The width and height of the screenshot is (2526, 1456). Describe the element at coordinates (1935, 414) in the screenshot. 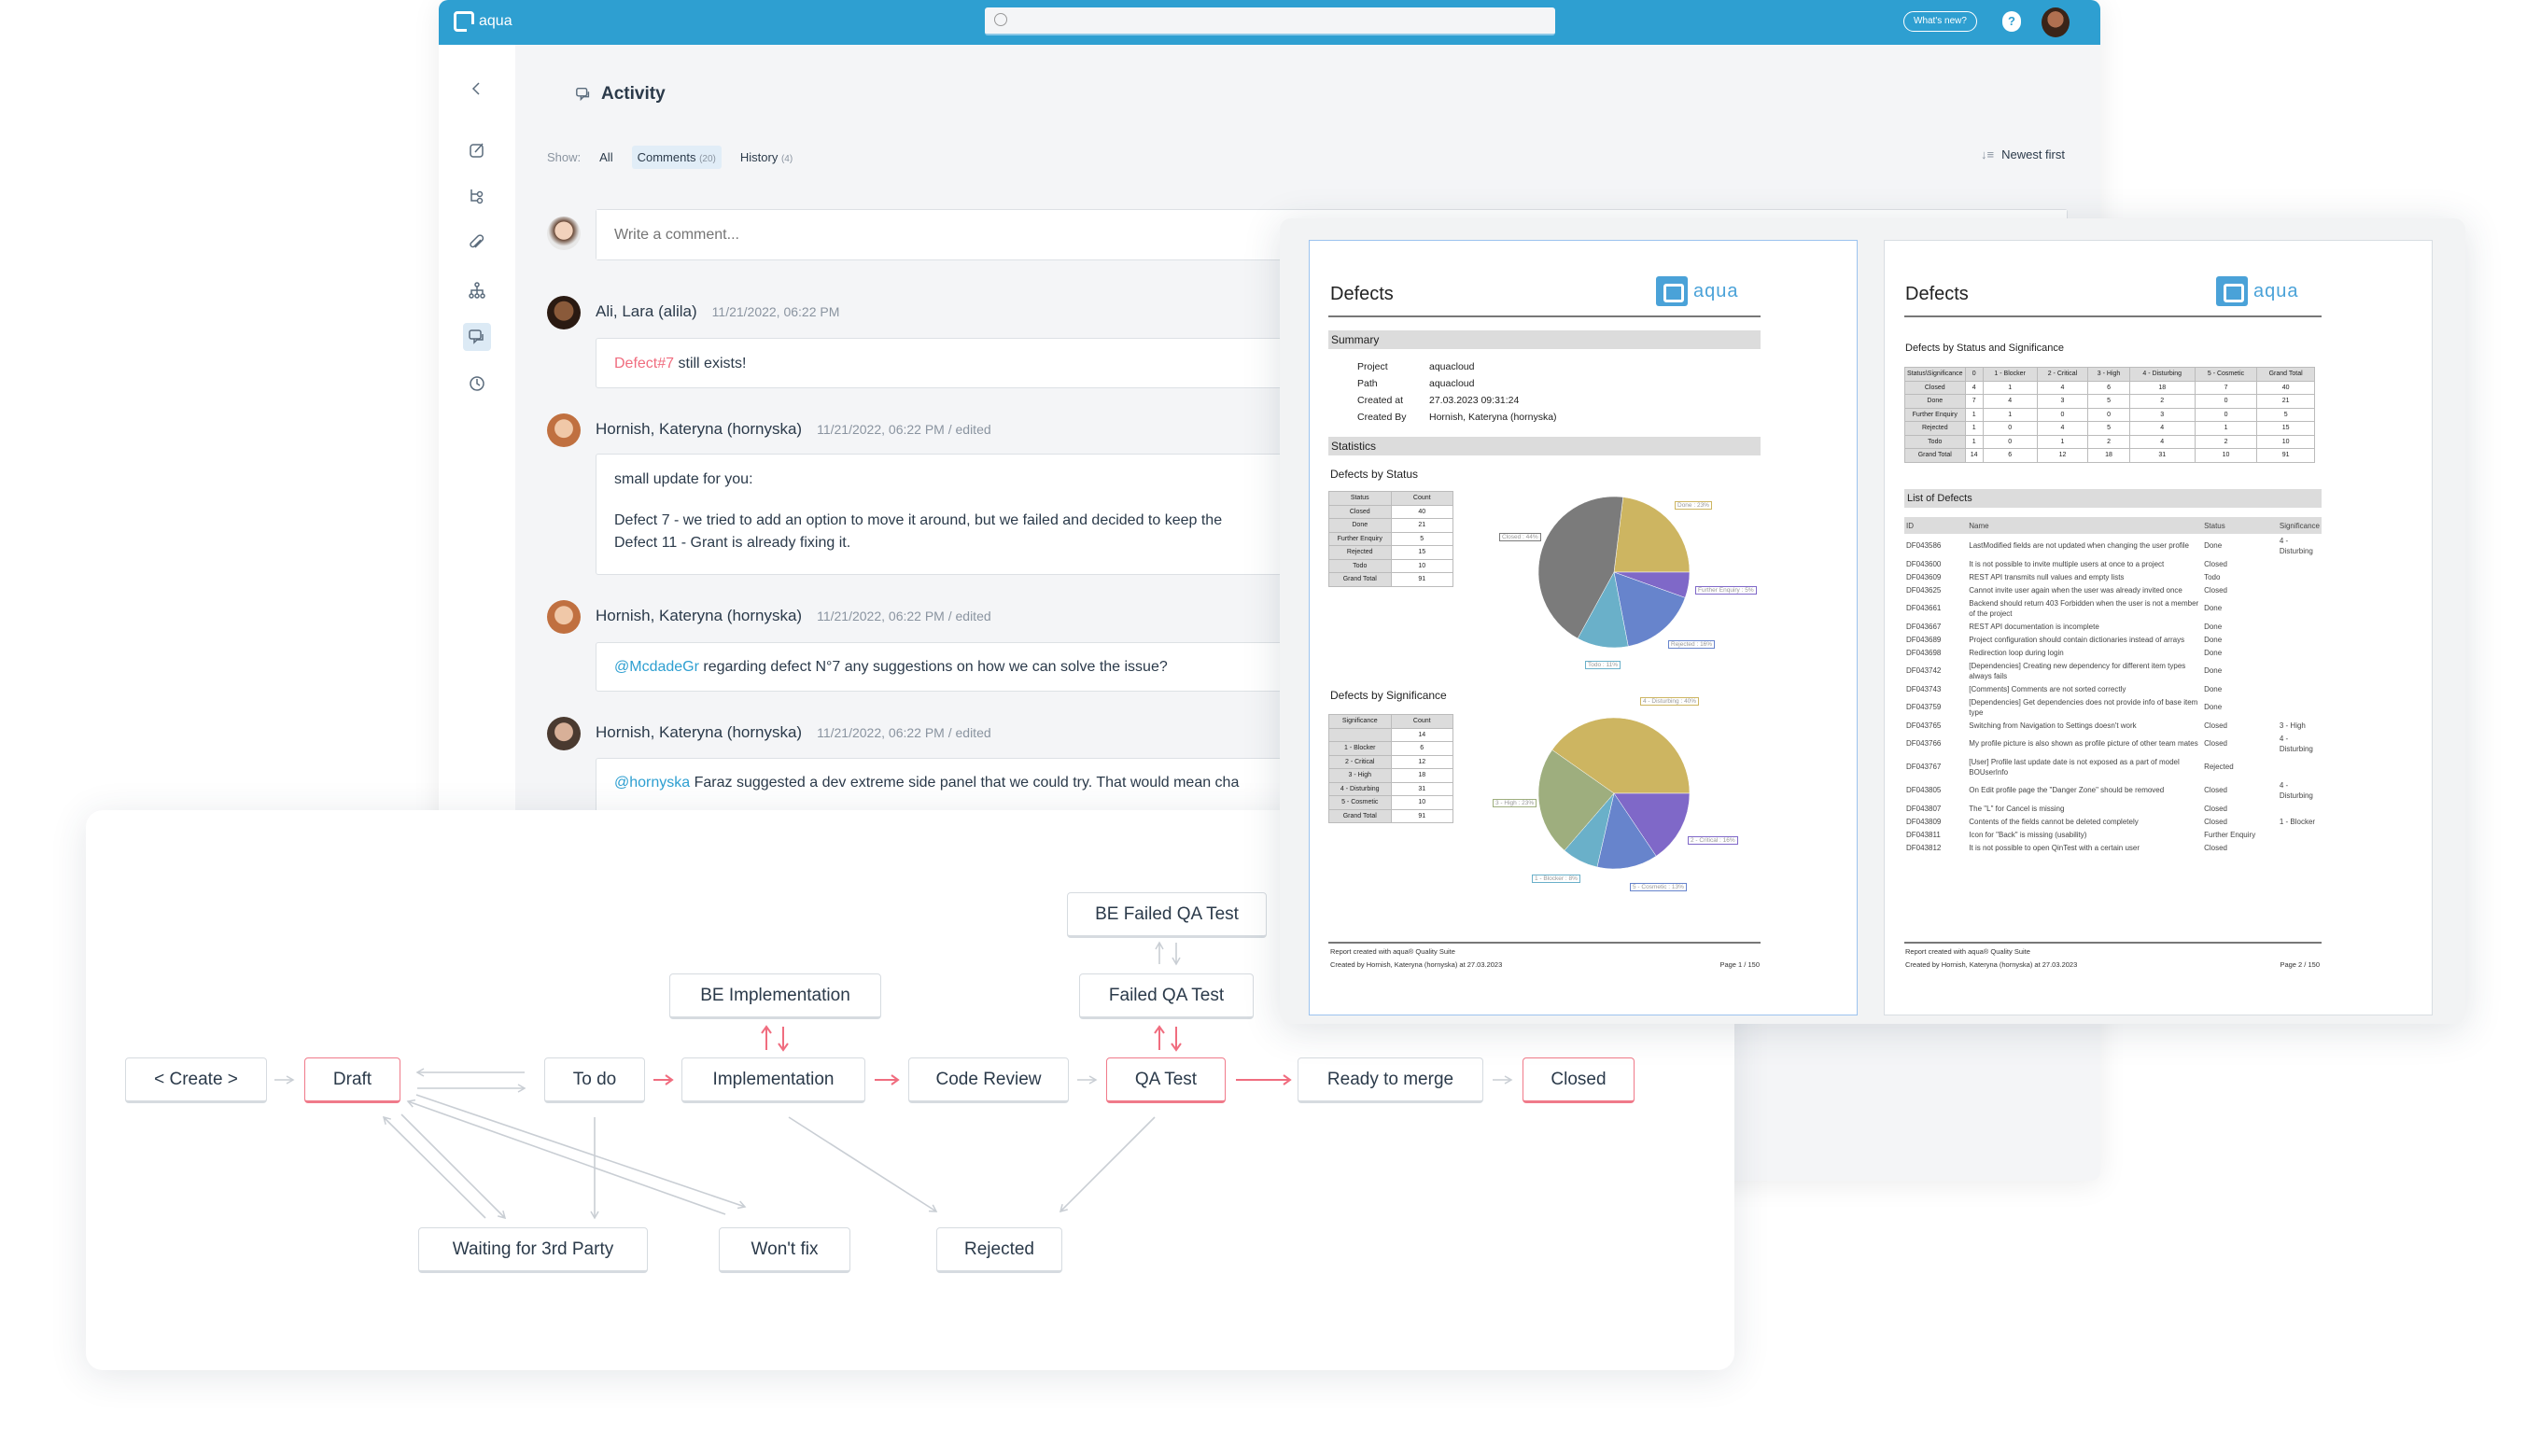

I see `table-cell: Further Enquiry` at that location.